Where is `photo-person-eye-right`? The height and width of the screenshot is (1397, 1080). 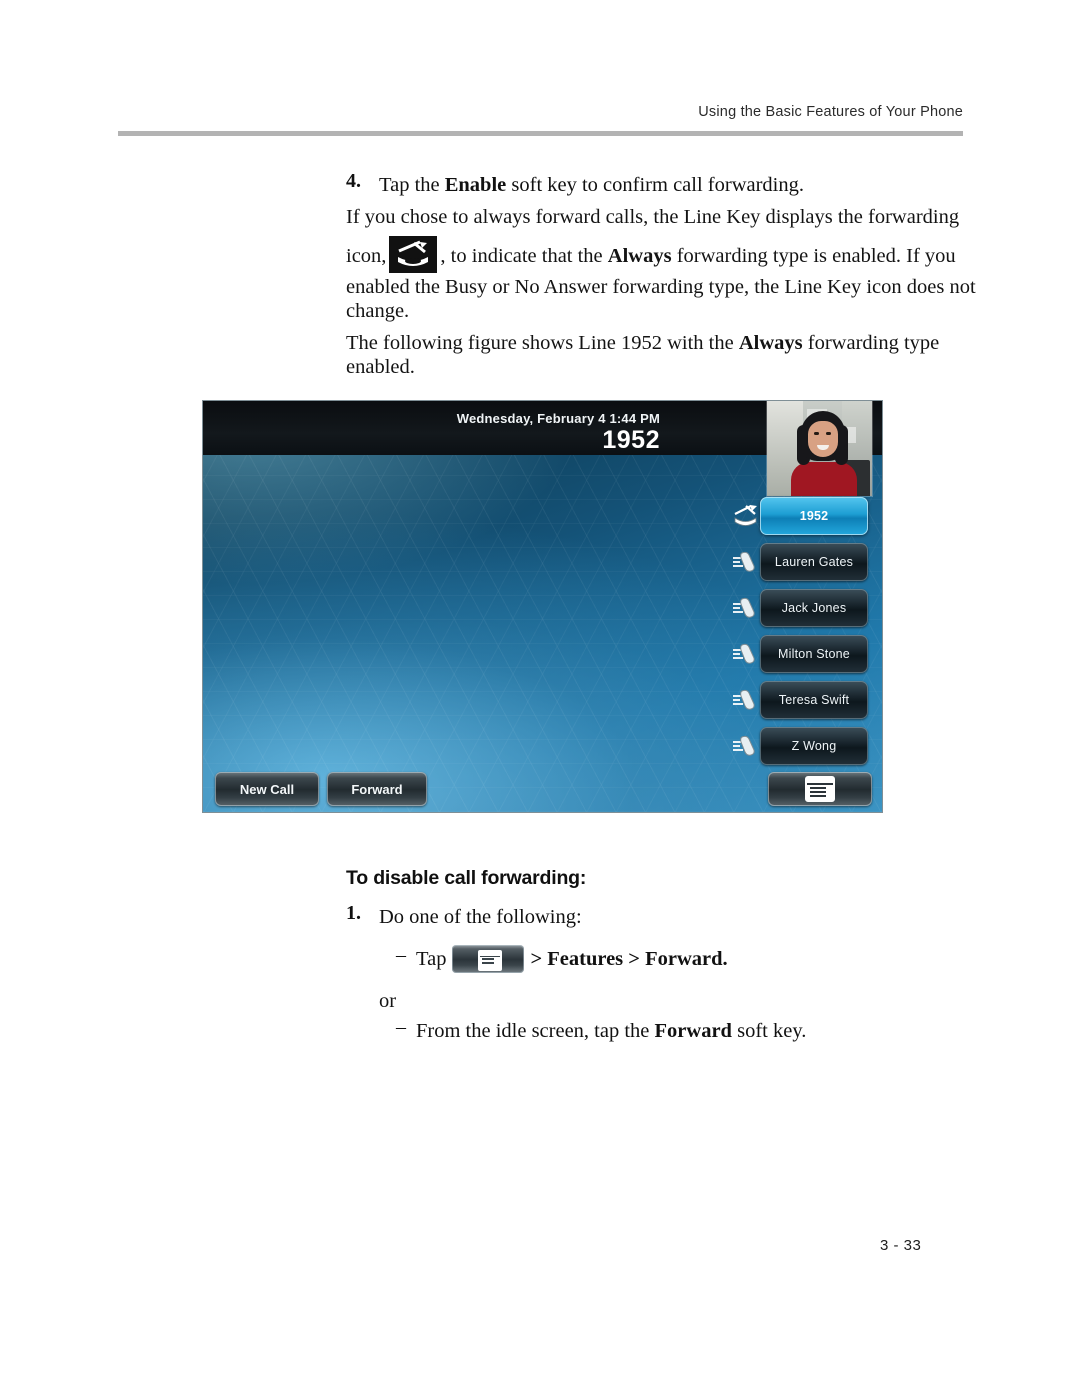 photo-person-eye-right is located at coordinates (828, 433).